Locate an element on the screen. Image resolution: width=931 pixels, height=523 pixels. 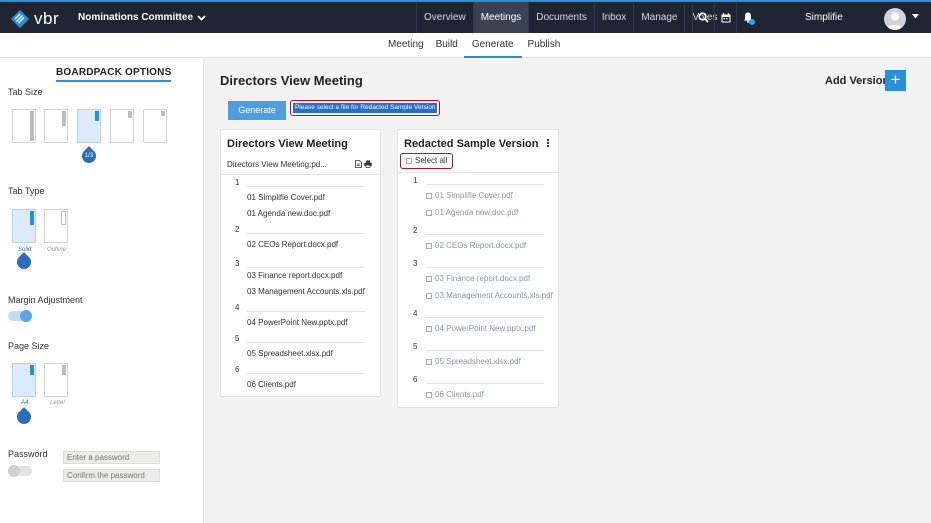
page-size-indicator-icon is located at coordinates (24, 417).